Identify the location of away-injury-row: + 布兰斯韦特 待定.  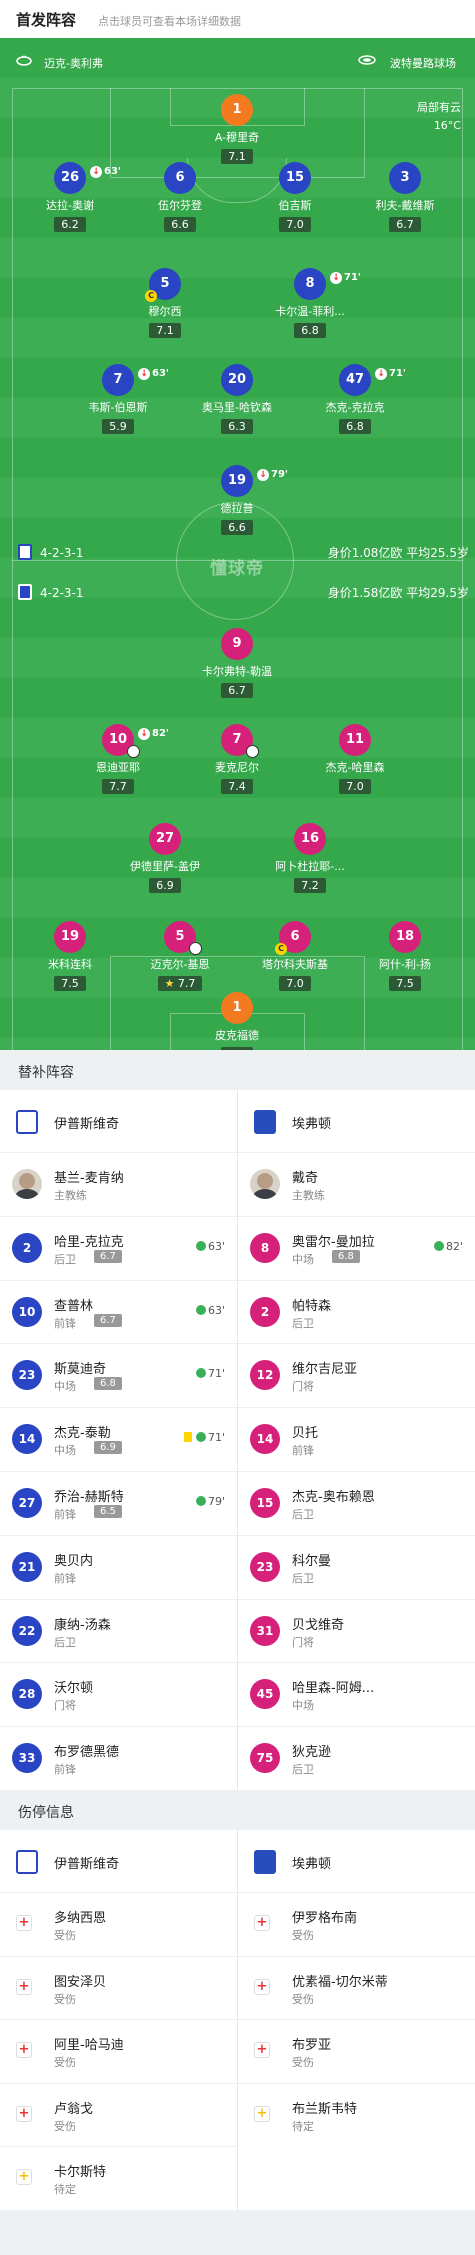
(356, 2114).